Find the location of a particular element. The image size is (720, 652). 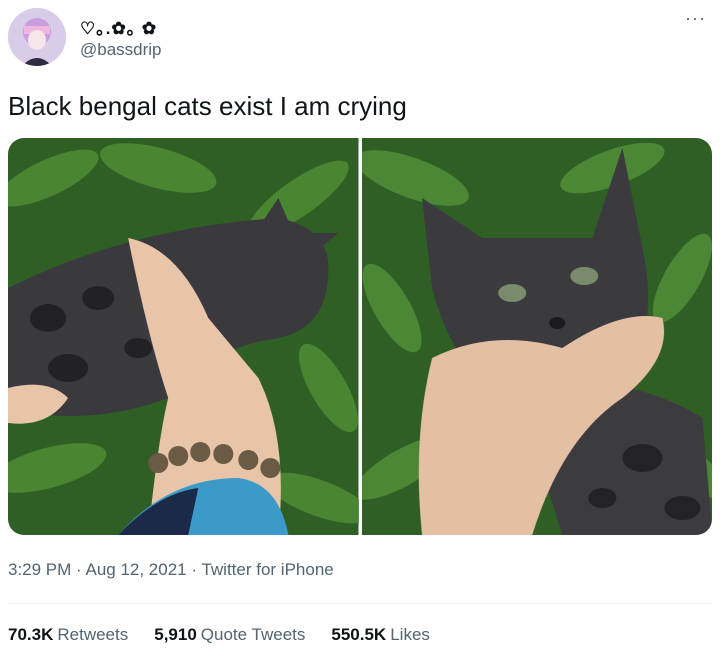

user-handle: @bassdrip is located at coordinates (121, 50).